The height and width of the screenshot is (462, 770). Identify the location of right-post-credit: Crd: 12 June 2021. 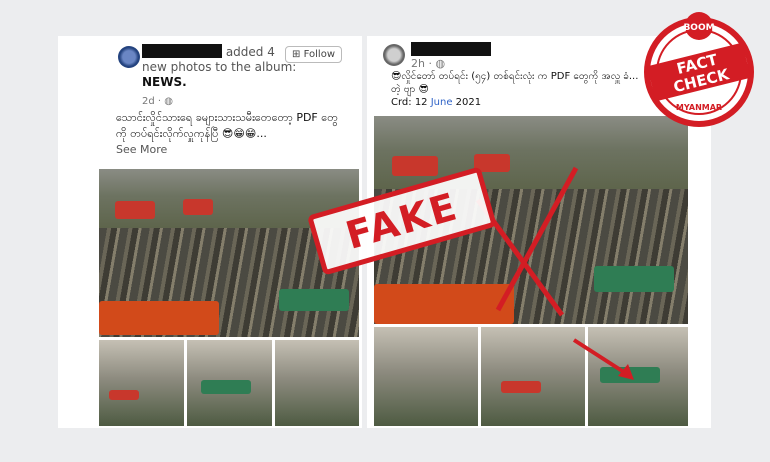
(436, 102).